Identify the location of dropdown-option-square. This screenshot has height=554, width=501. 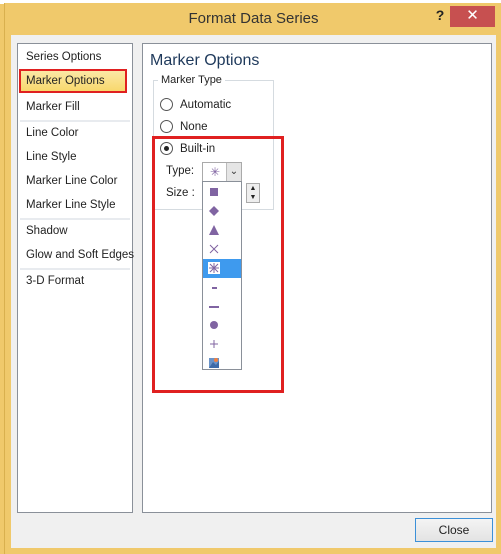
(222, 192).